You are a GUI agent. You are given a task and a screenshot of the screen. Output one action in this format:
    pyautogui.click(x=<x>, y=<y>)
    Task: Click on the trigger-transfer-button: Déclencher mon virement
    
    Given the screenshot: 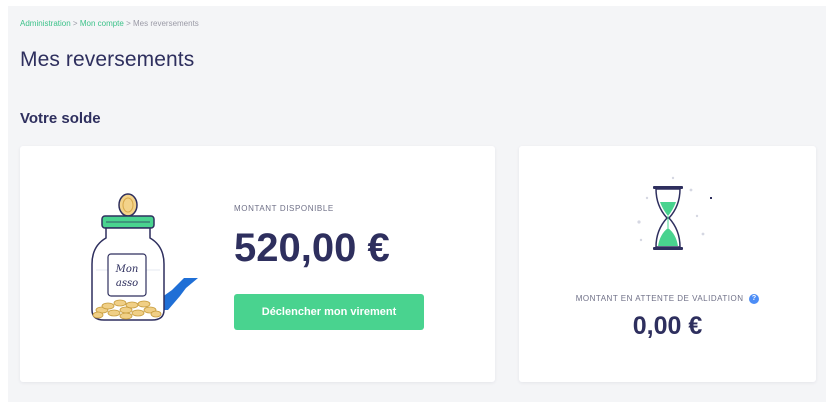 What is the action you would take?
    pyautogui.click(x=329, y=312)
    